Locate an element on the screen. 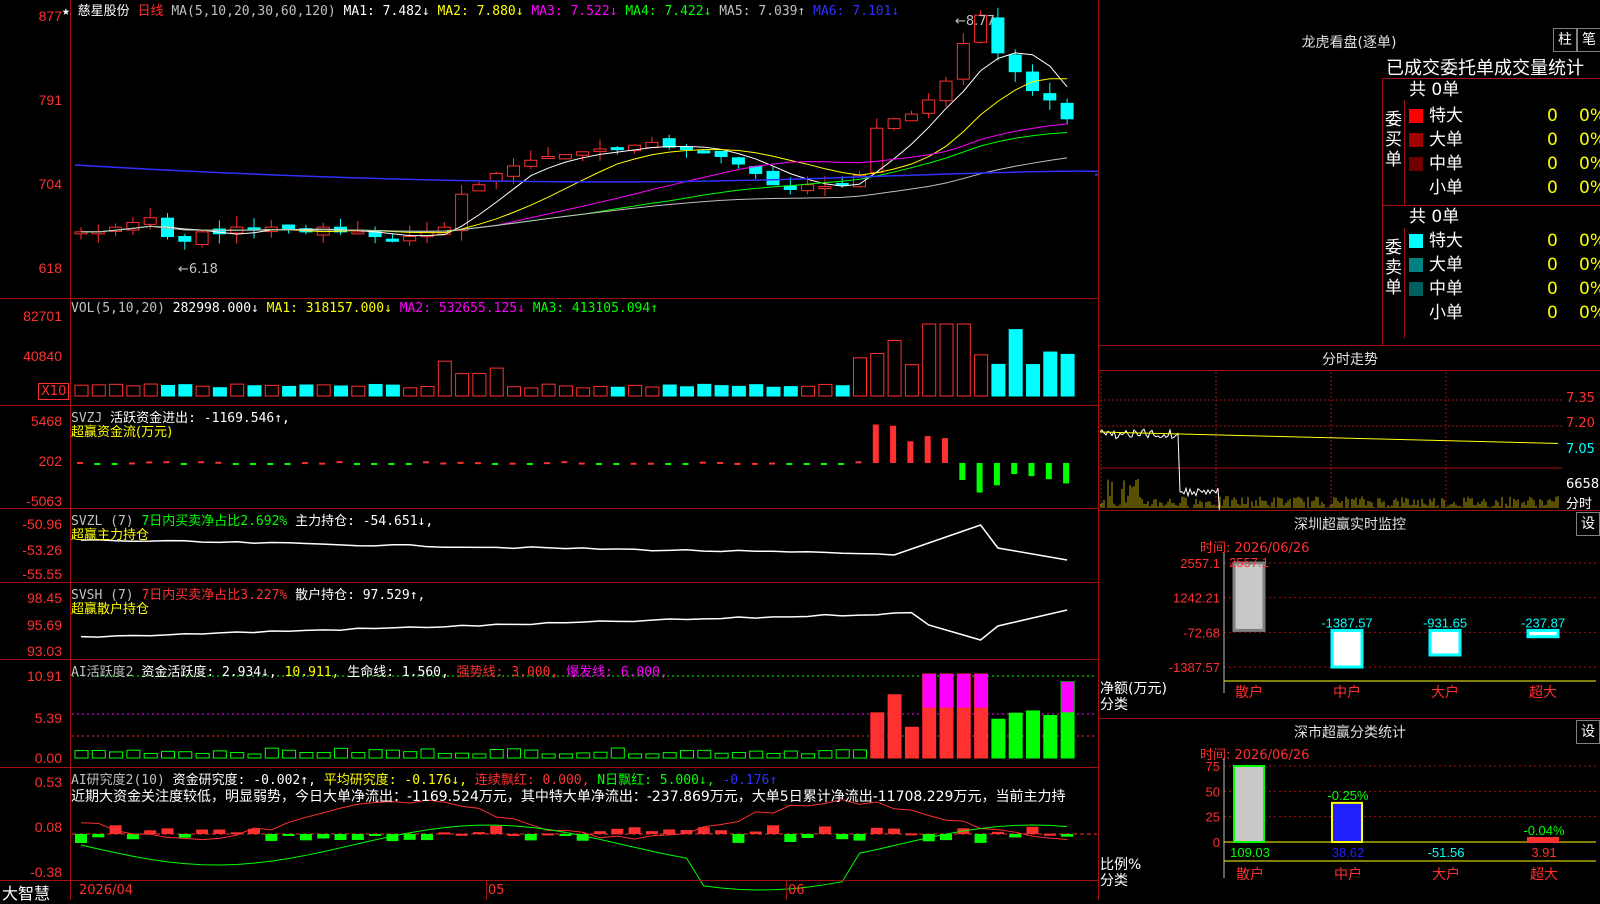 The width and height of the screenshot is (1600, 904). svsh-subtitle: 超赢散户持仓 is located at coordinates (110, 609).